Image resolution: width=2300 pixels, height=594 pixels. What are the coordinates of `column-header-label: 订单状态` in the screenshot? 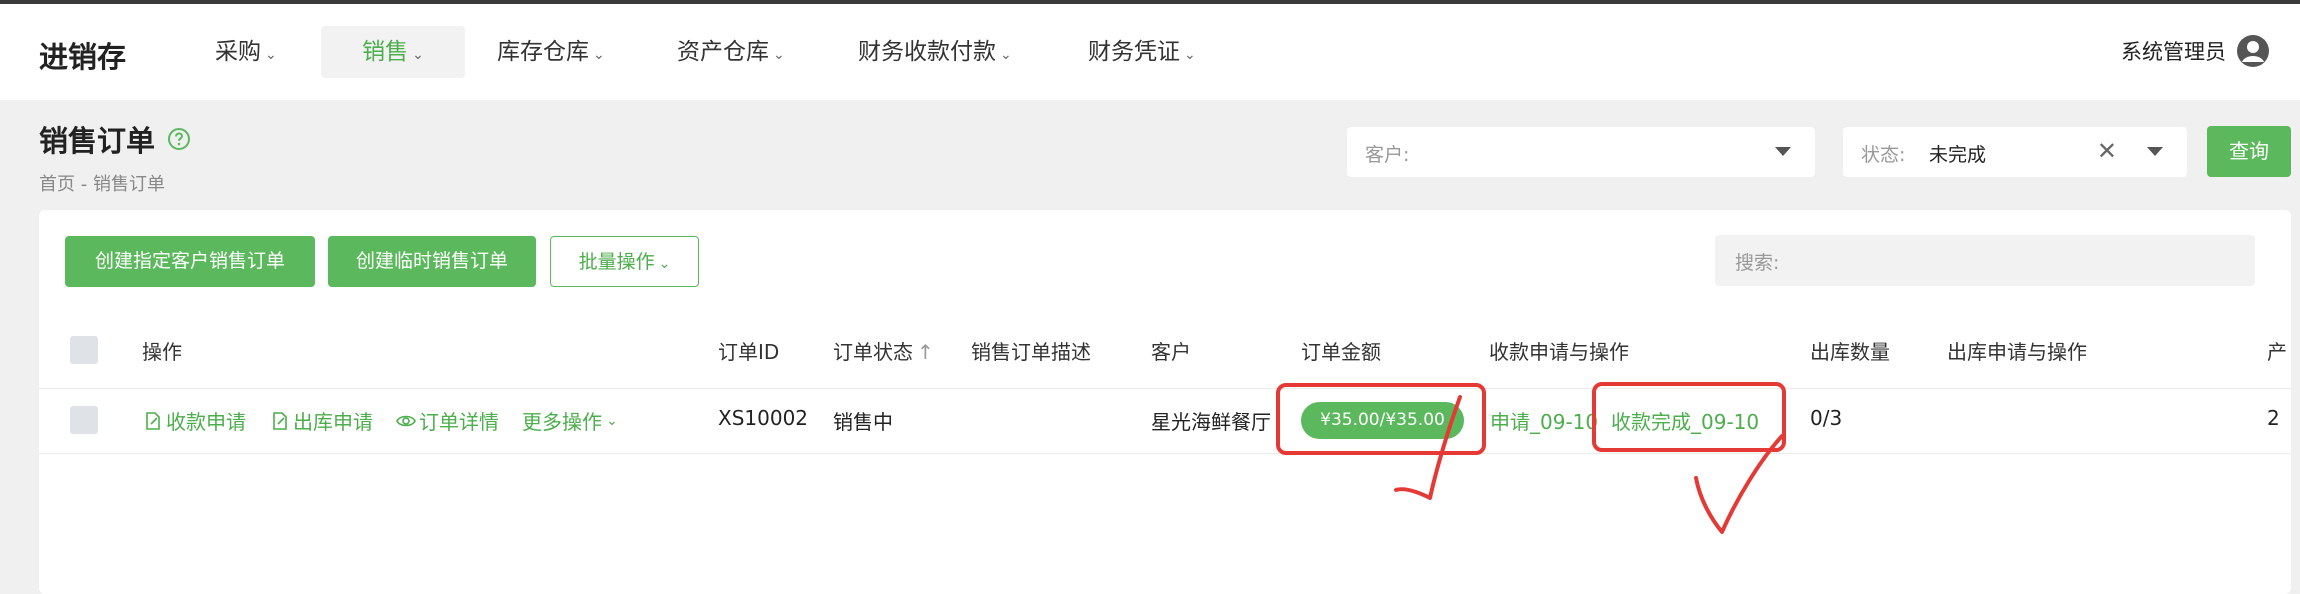 It's located at (873, 352).